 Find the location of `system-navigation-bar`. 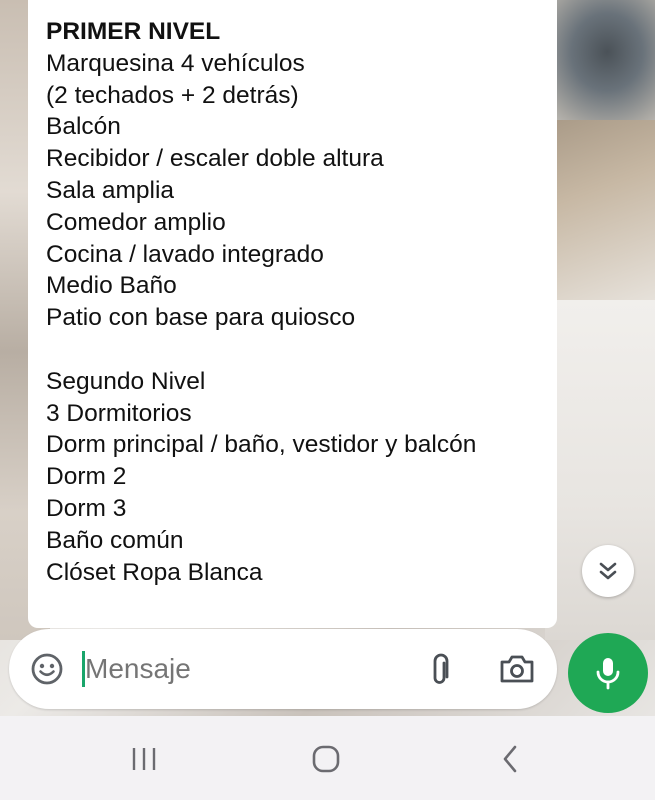

system-navigation-bar is located at coordinates (327, 758).